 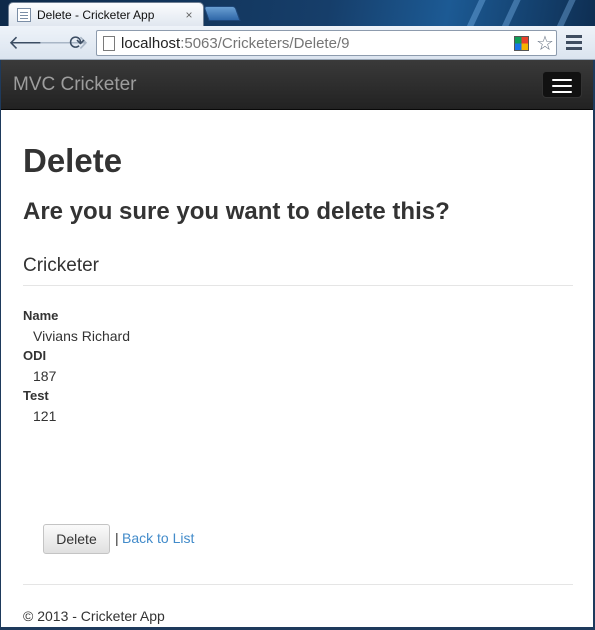 What do you see at coordinates (77, 43) in the screenshot?
I see `reload-icon: ⟳` at bounding box center [77, 43].